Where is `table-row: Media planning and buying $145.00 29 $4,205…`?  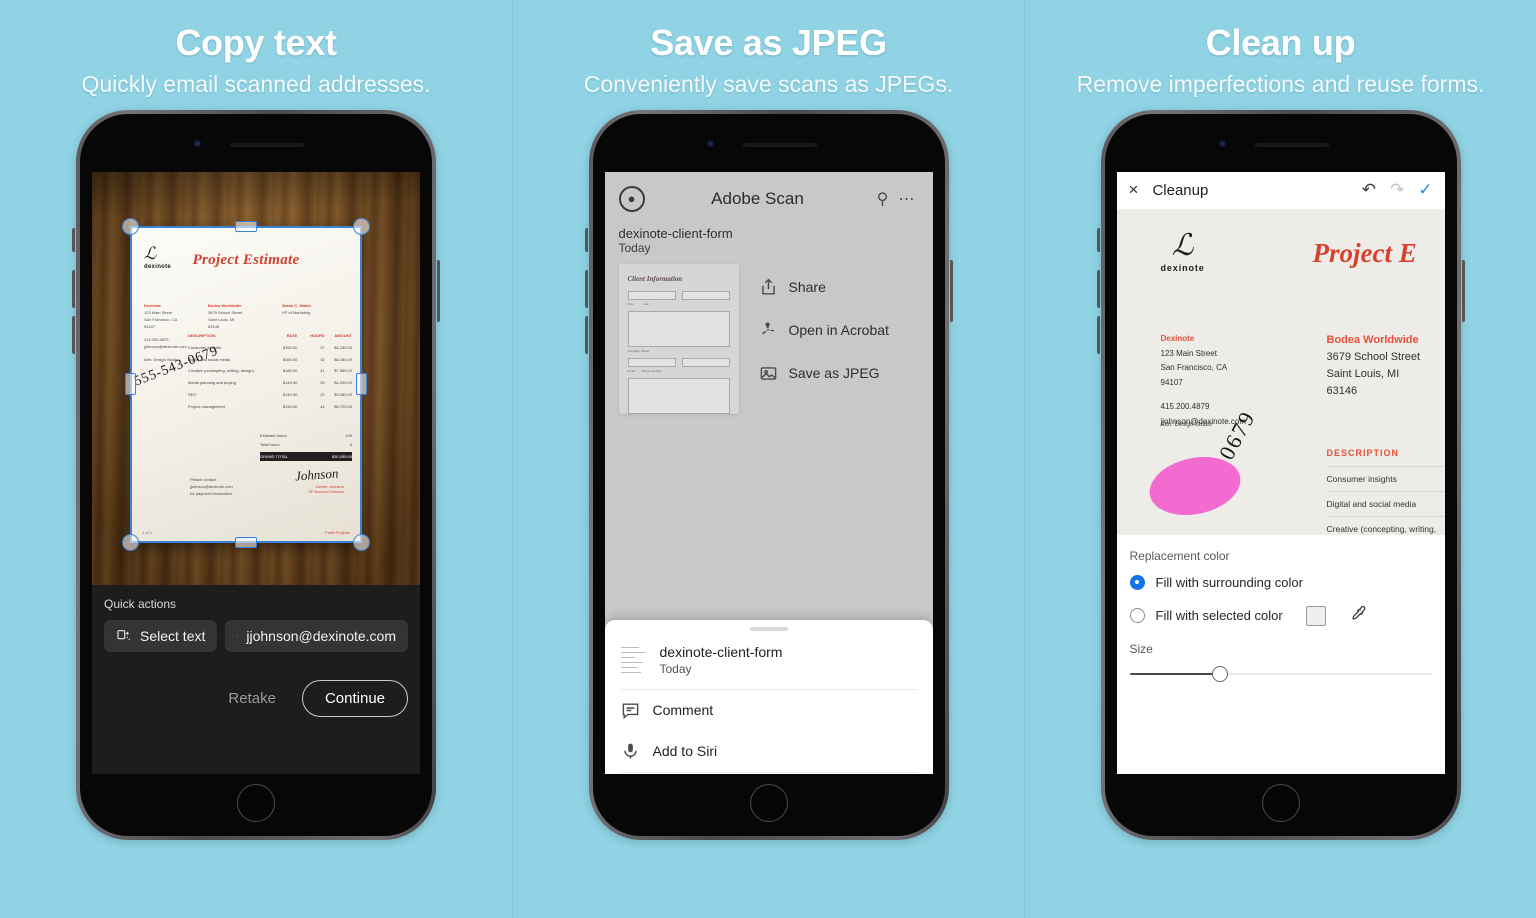
table-row: Media planning and buying $145.00 29 $4,205… is located at coordinates (270, 383).